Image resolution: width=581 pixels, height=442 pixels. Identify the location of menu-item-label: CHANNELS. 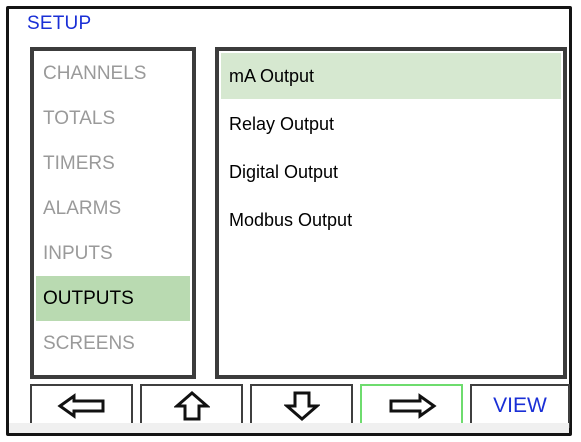
(95, 73).